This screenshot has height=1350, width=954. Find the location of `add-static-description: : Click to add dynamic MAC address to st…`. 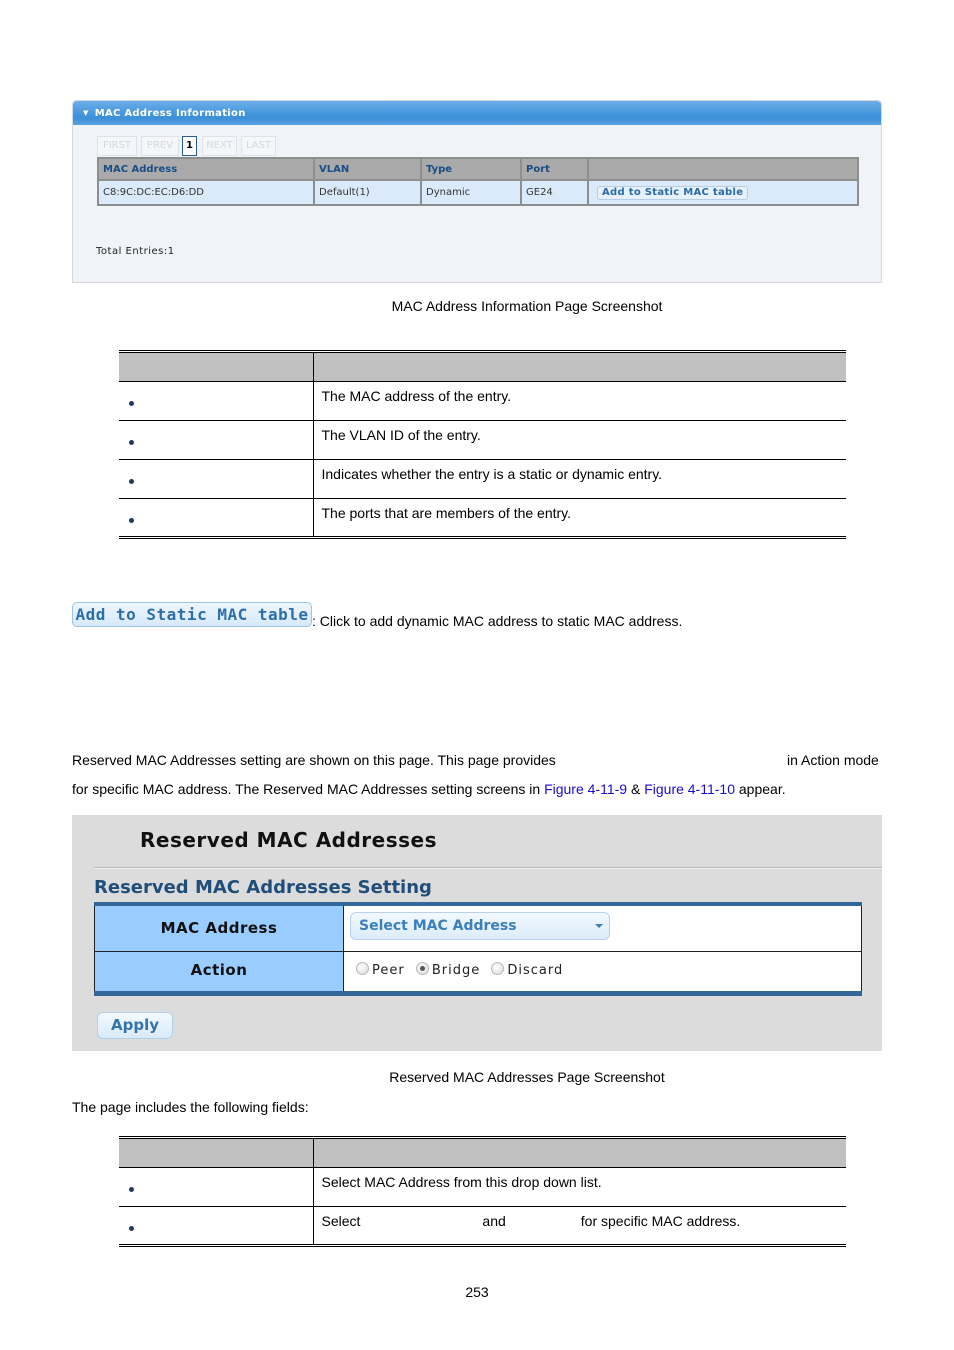

add-static-description: : Click to add dynamic MAC address to st… is located at coordinates (497, 621).